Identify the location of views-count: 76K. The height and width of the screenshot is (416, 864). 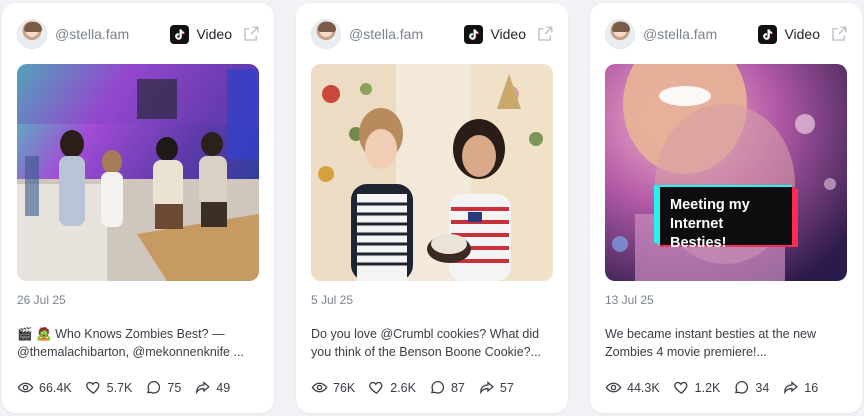
(344, 387).